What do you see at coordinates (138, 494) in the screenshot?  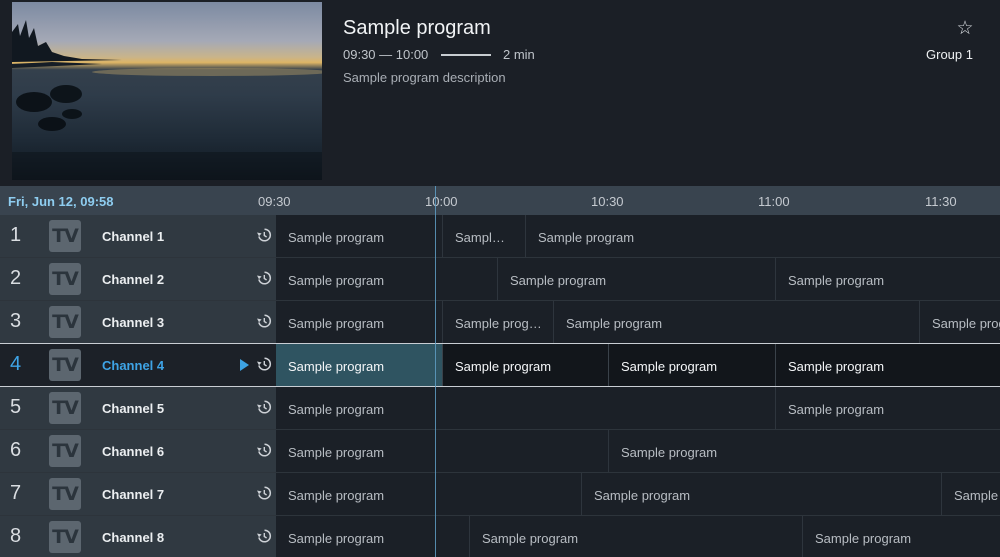 I see `channel-cell: 7 TV Channel 7` at bounding box center [138, 494].